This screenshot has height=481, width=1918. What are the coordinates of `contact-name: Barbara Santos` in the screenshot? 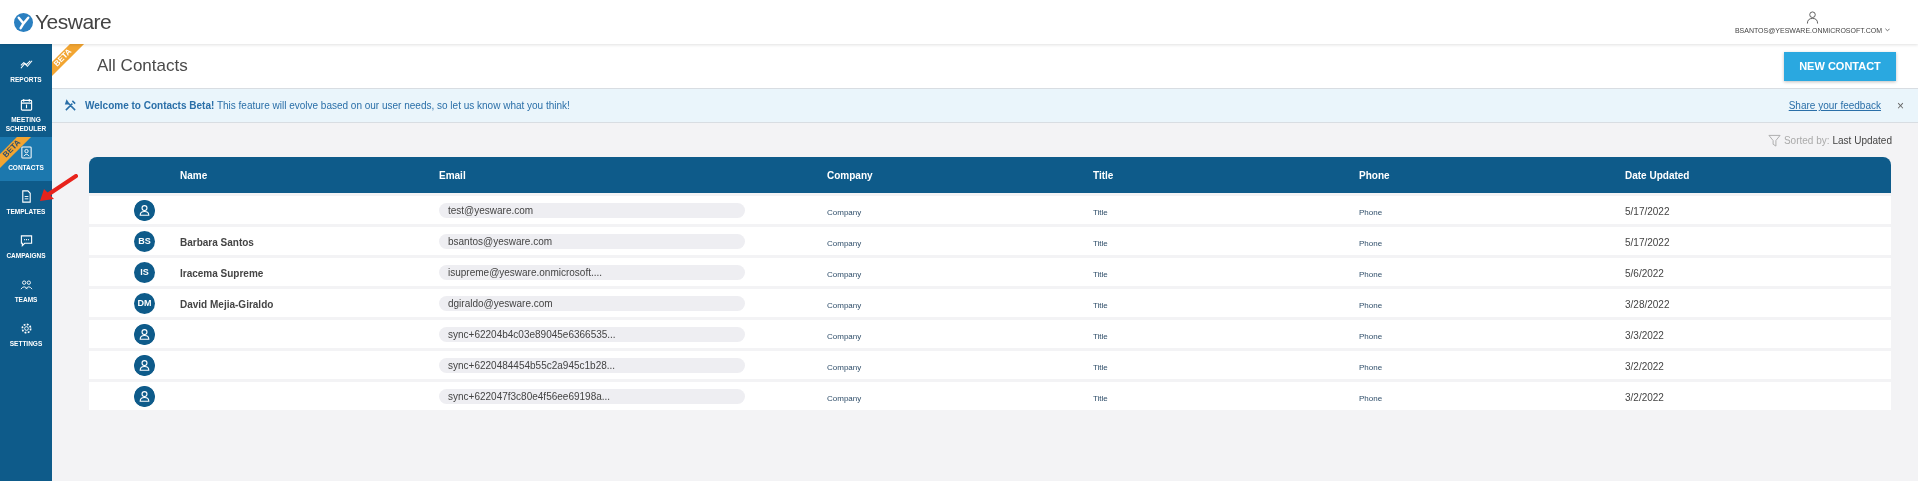 It's located at (217, 242).